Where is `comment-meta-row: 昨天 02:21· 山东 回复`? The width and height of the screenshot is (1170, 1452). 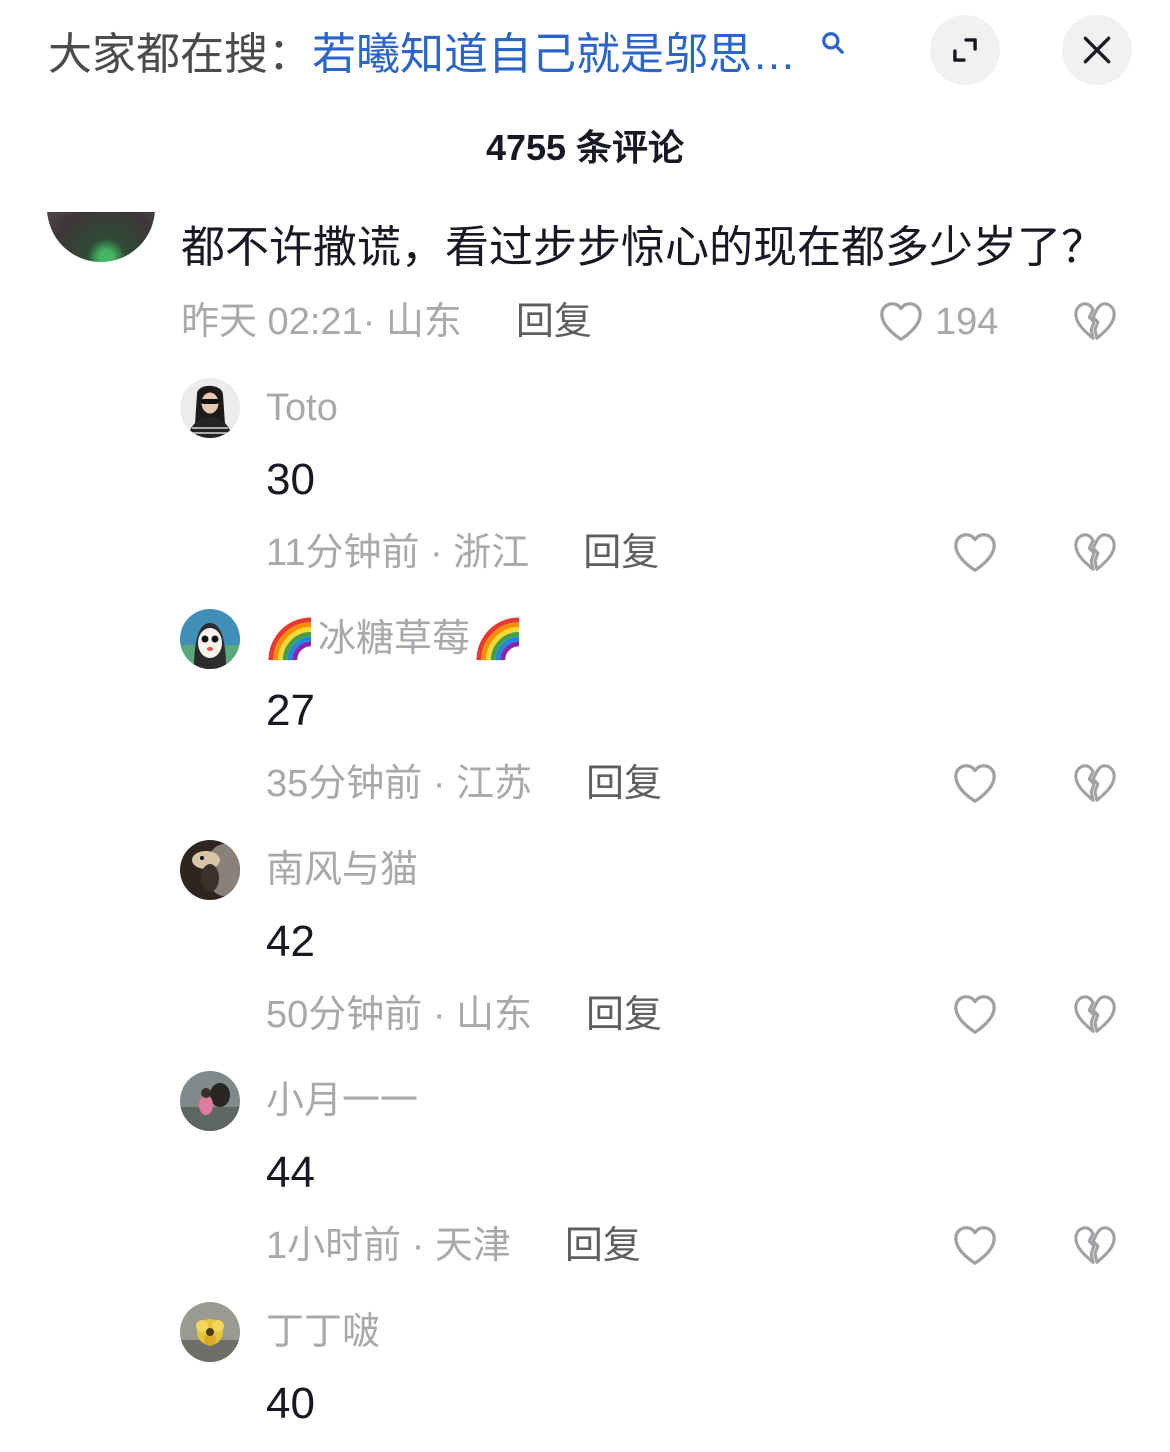
comment-meta-row: 昨天 02:21· 山东 回复 is located at coordinates (386, 322).